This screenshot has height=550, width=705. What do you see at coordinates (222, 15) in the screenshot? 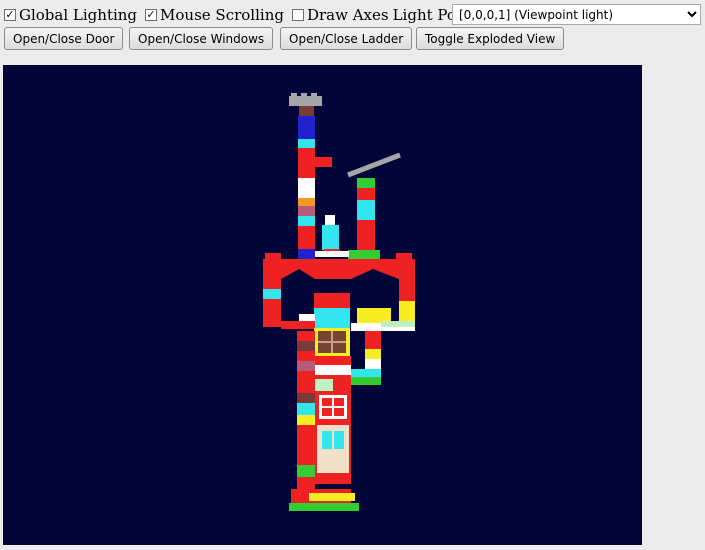
I see `mouse-scrolling-label: Mouse Scrolling` at bounding box center [222, 15].